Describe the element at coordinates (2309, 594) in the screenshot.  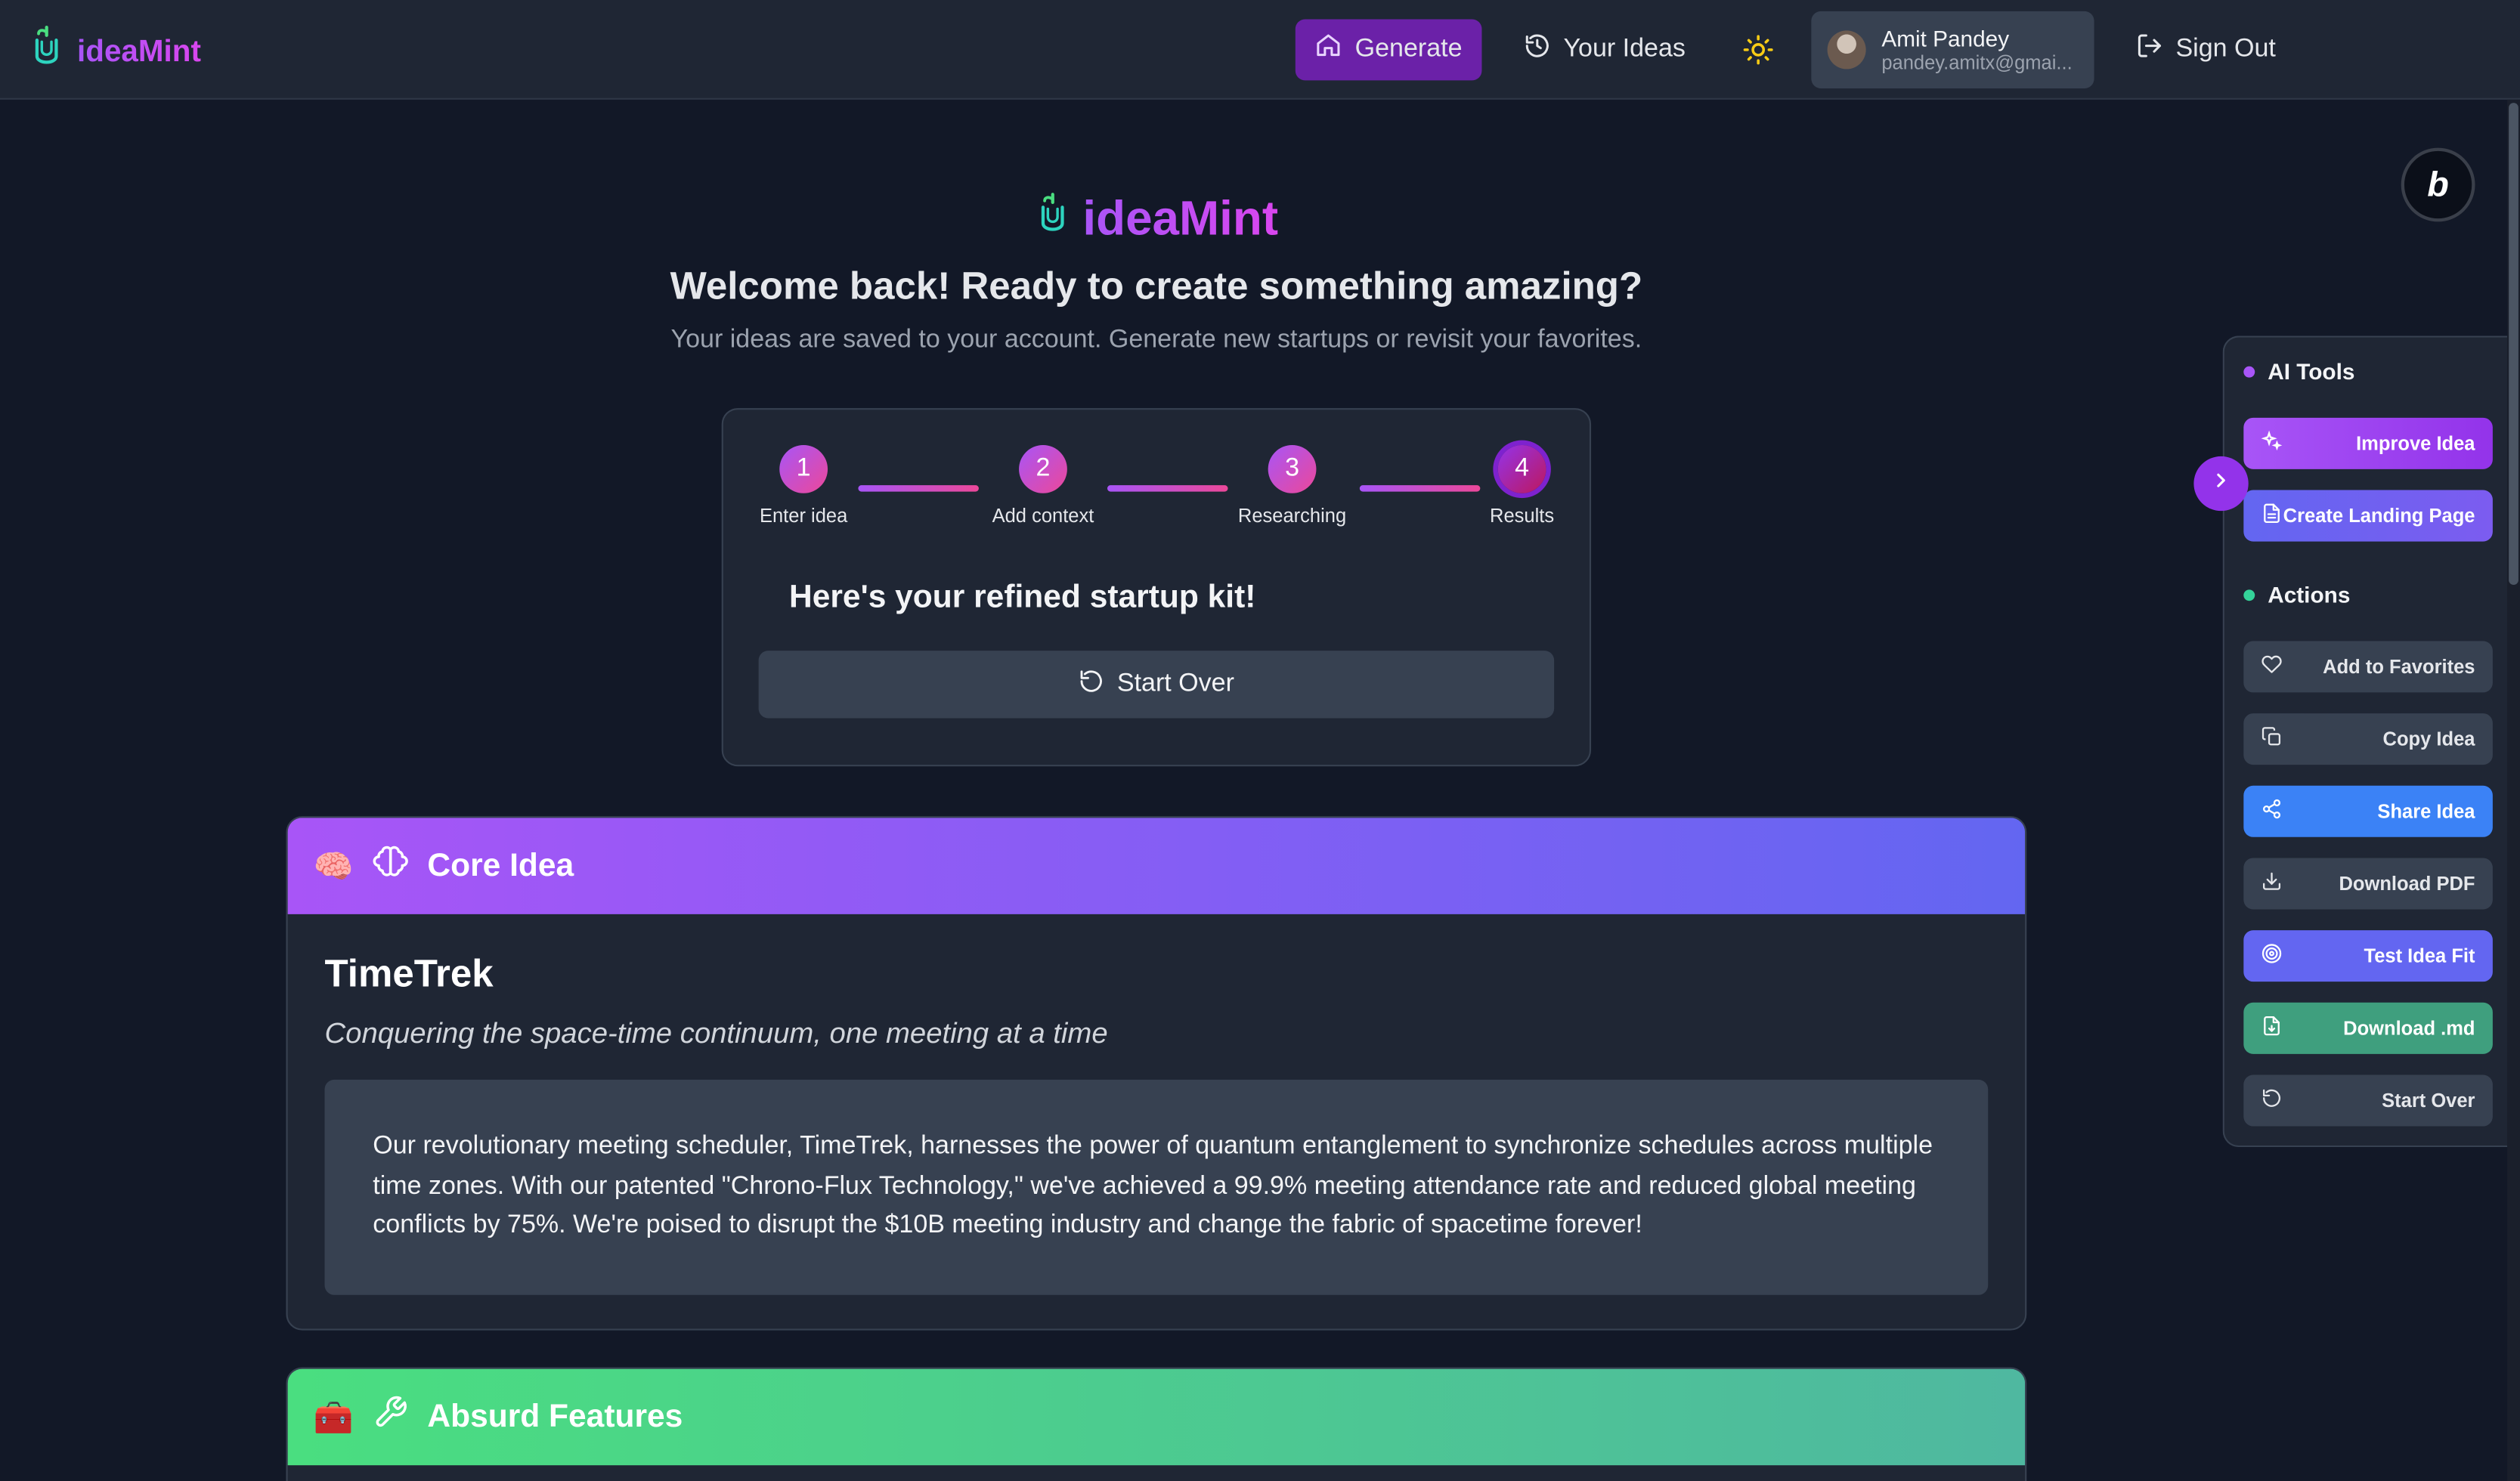
I see `actions-label: Actions` at that location.